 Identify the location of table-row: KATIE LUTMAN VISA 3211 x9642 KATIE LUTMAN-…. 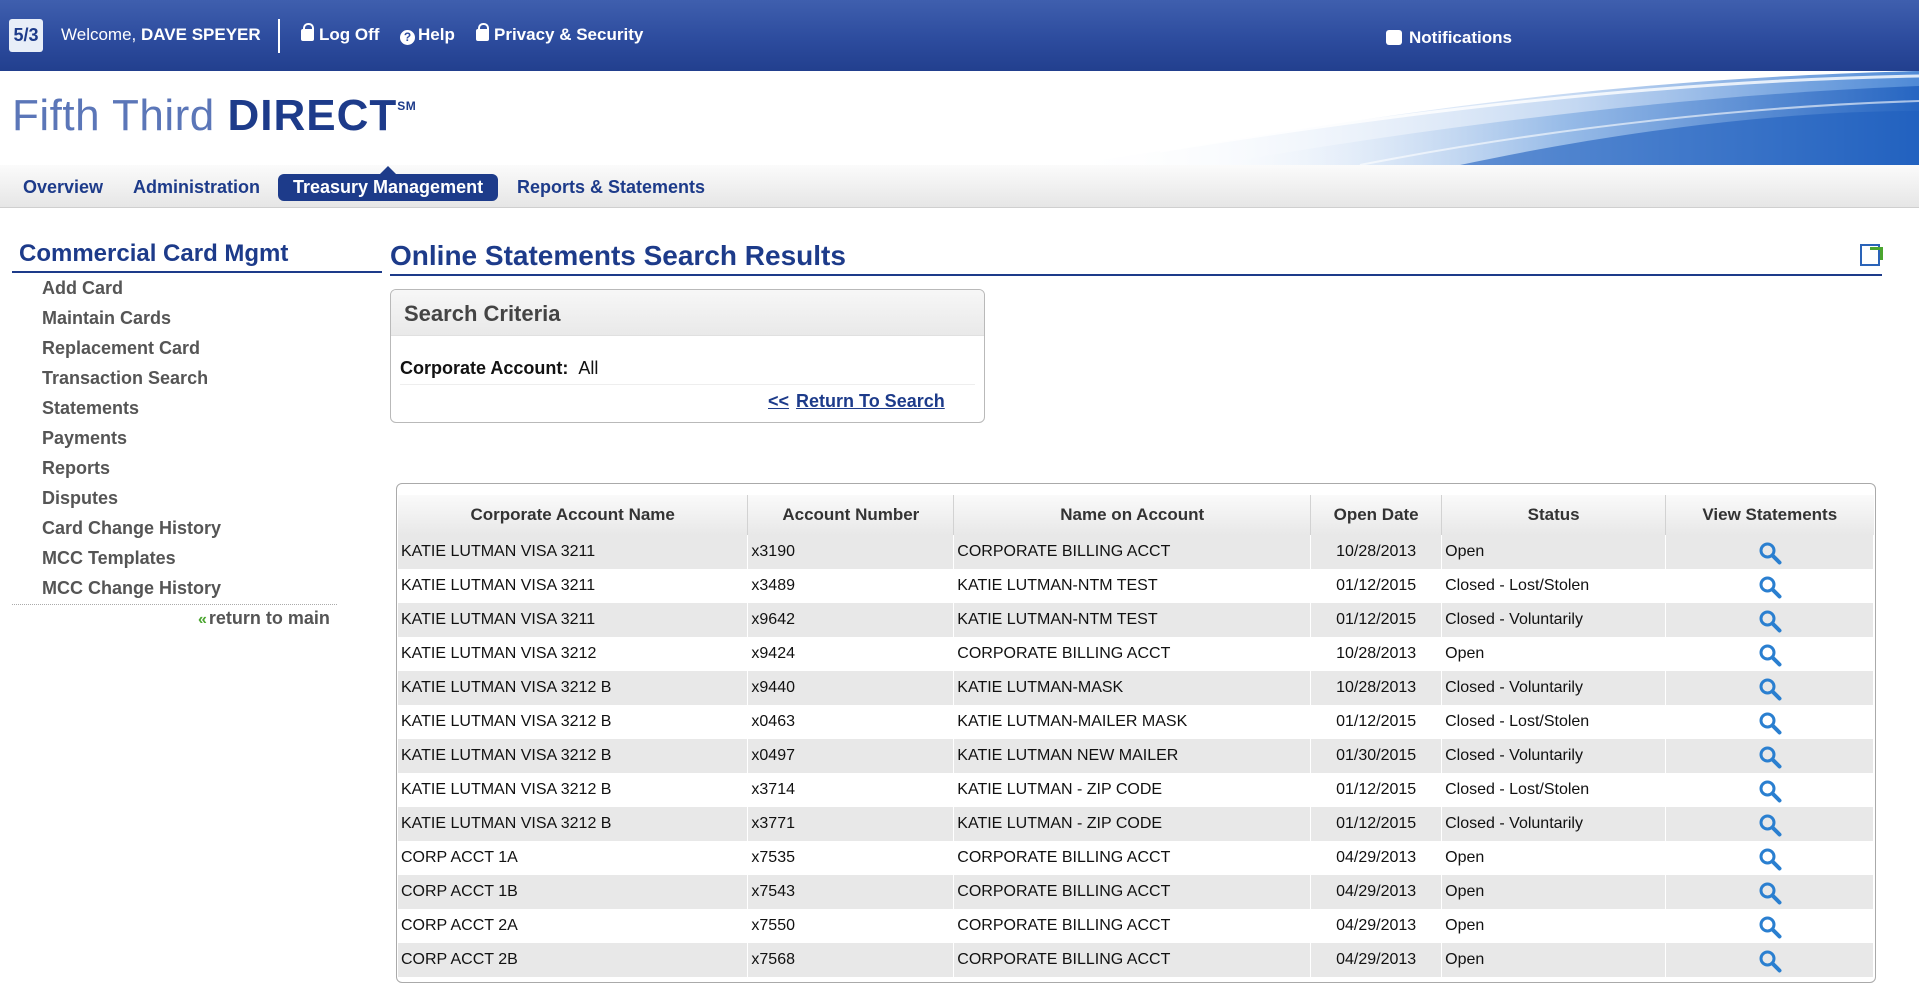
(1136, 620).